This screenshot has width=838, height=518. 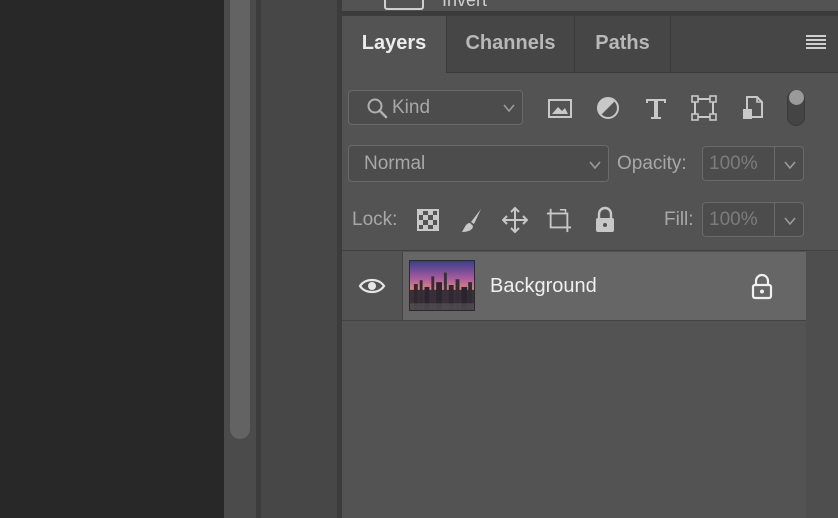 What do you see at coordinates (796, 97) in the screenshot?
I see `filter-toggle-knob` at bounding box center [796, 97].